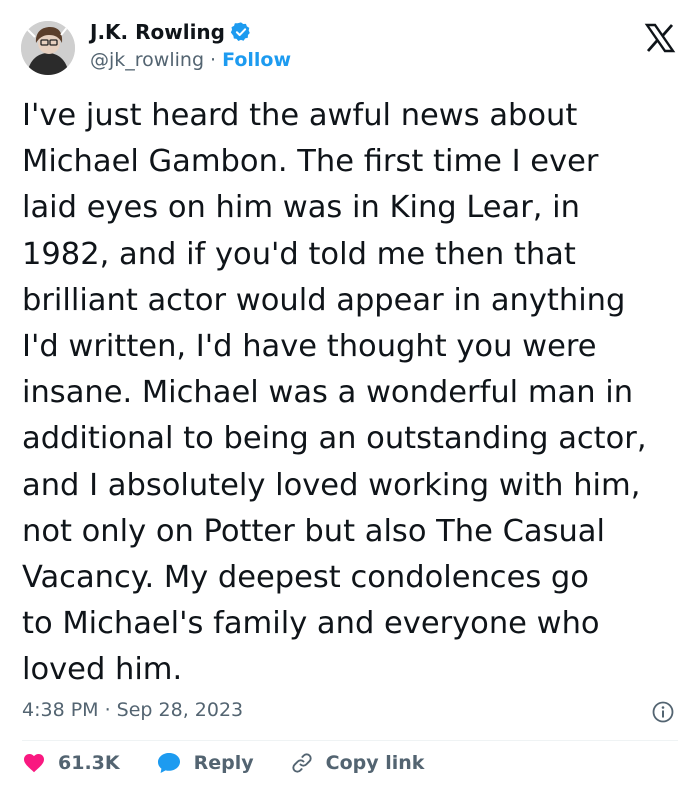  What do you see at coordinates (48, 48) in the screenshot?
I see `avatar` at bounding box center [48, 48].